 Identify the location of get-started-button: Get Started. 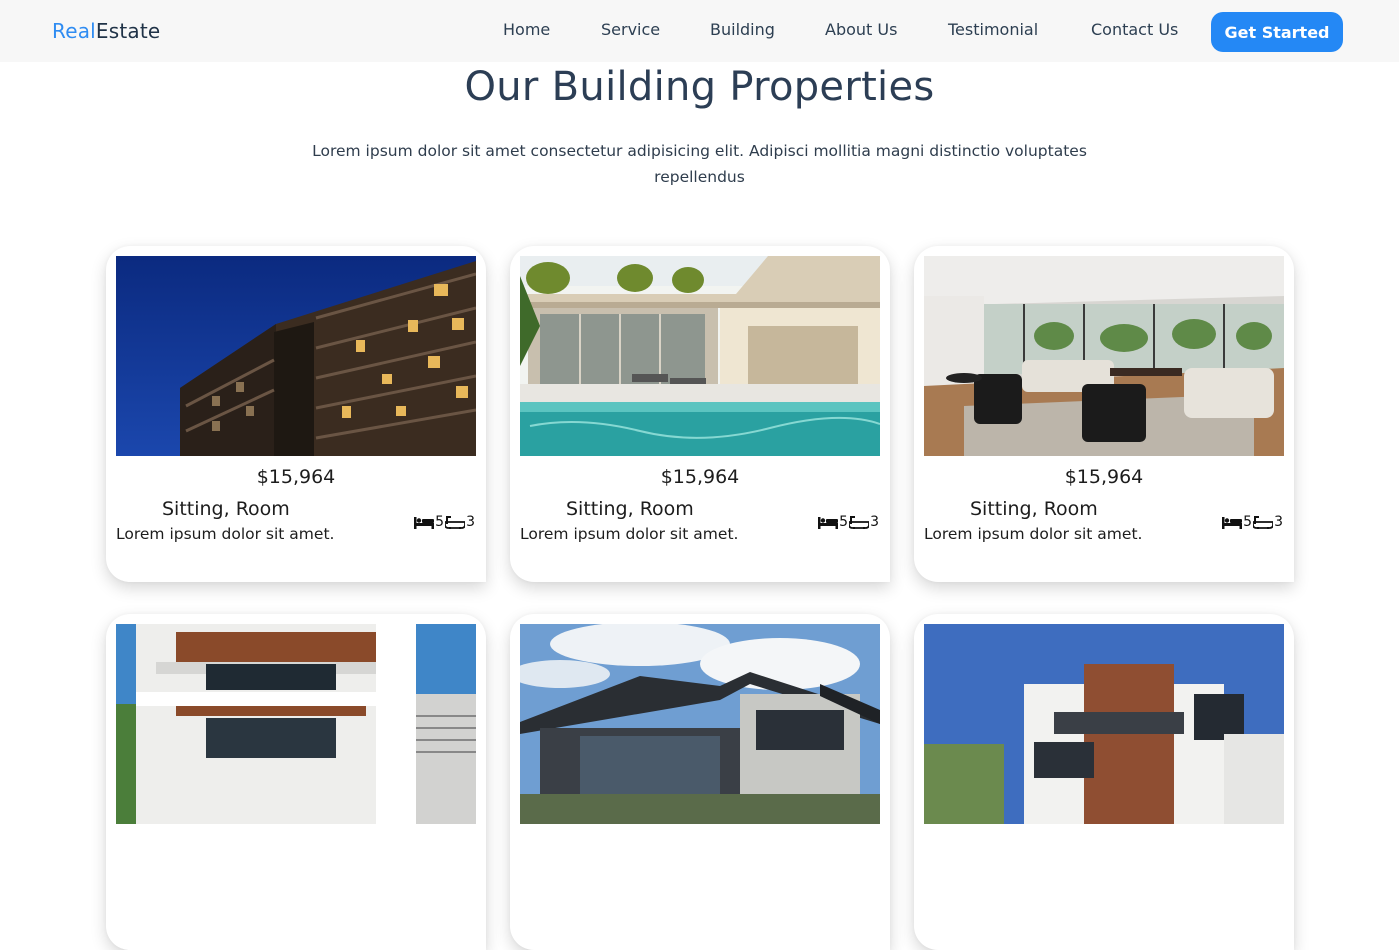
(1277, 32).